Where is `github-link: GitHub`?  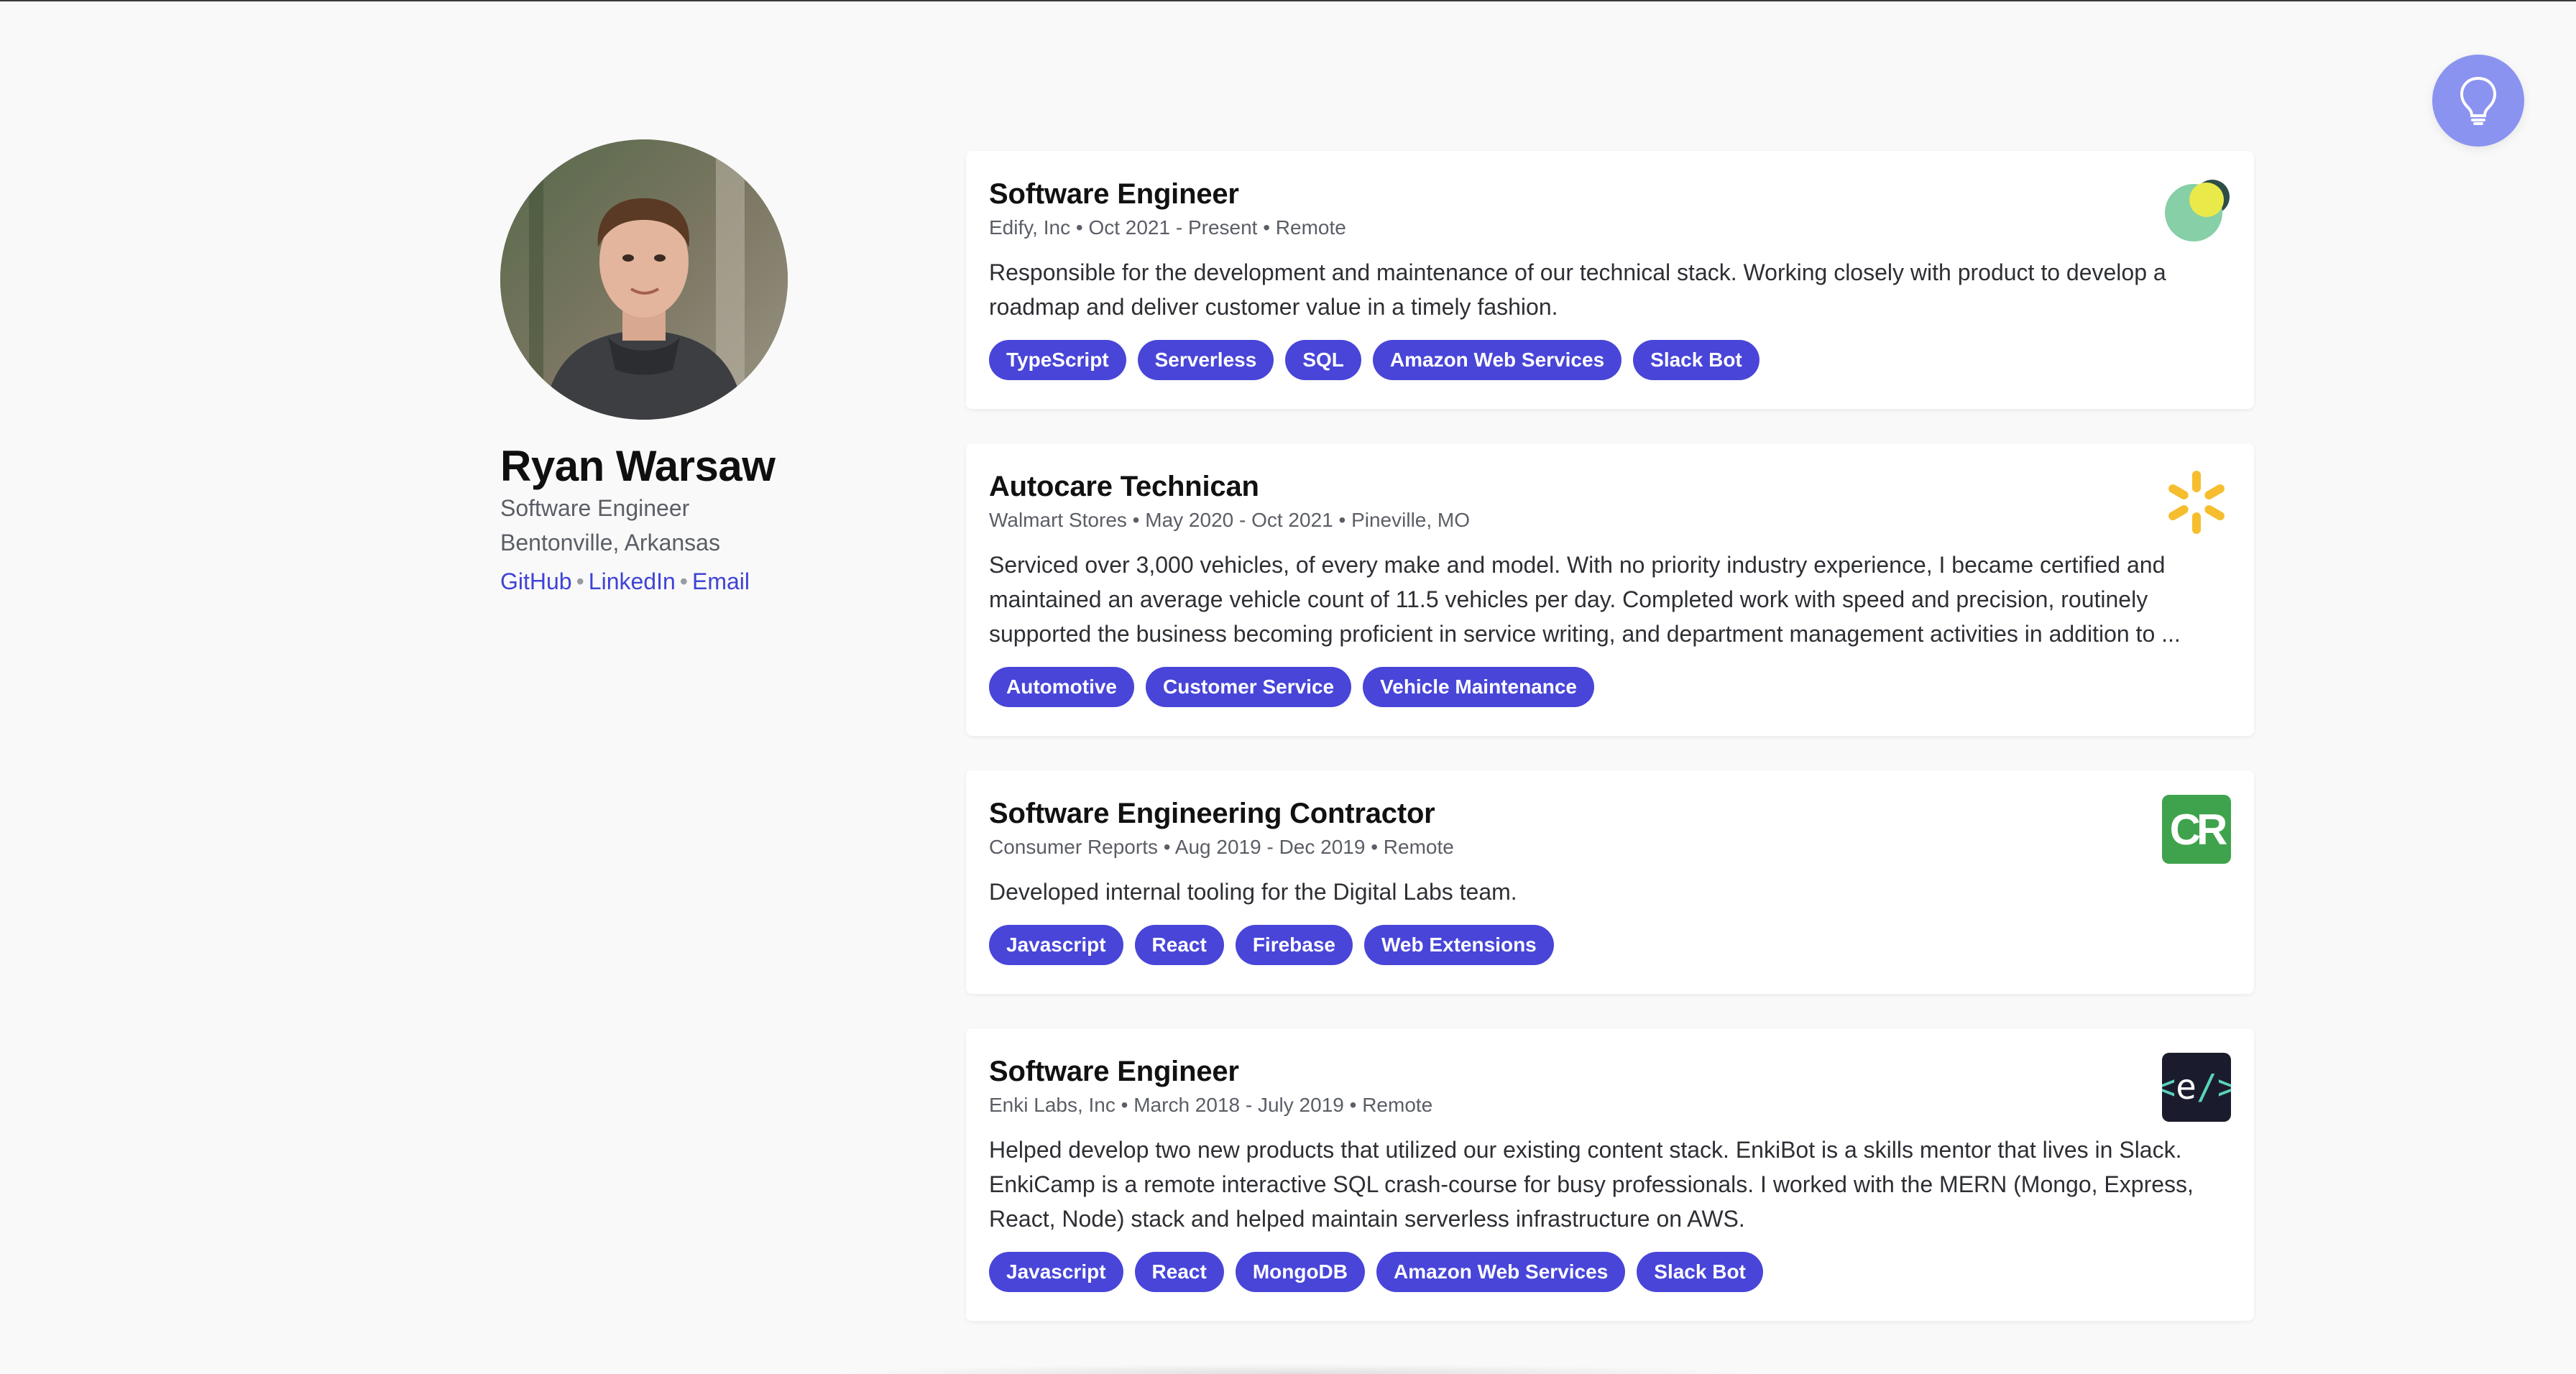 github-link: GitHub is located at coordinates (536, 581).